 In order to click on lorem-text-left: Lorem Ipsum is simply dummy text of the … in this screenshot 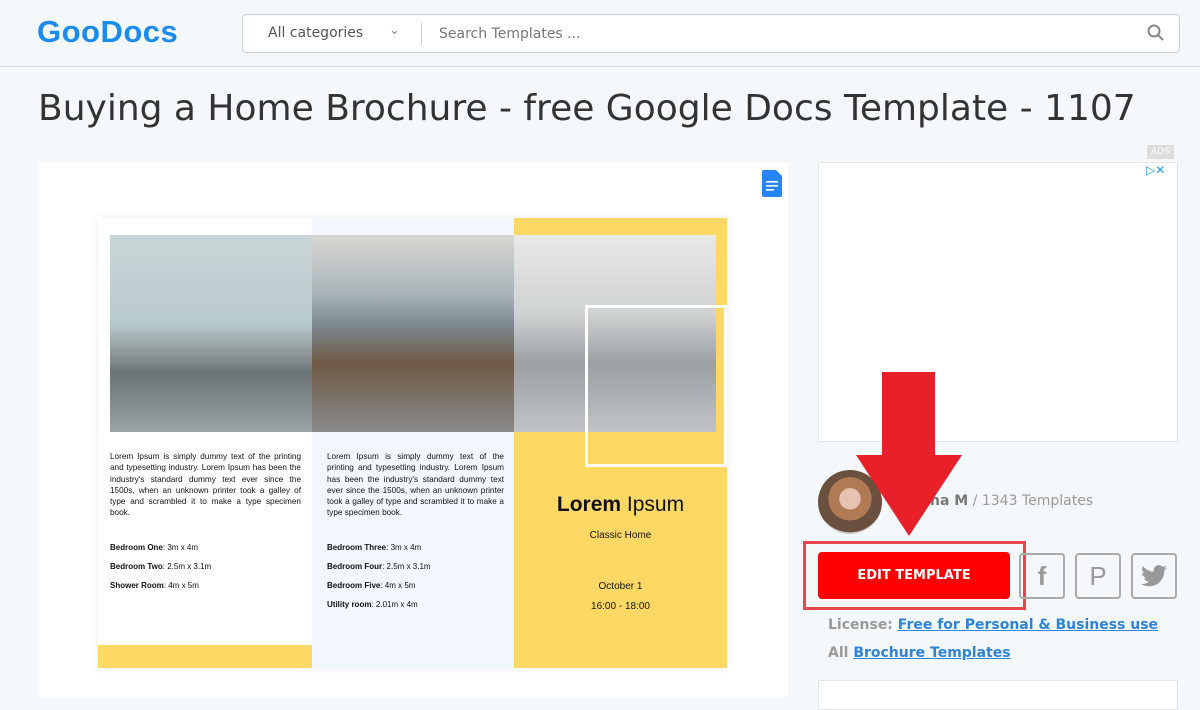, I will do `click(205, 485)`.